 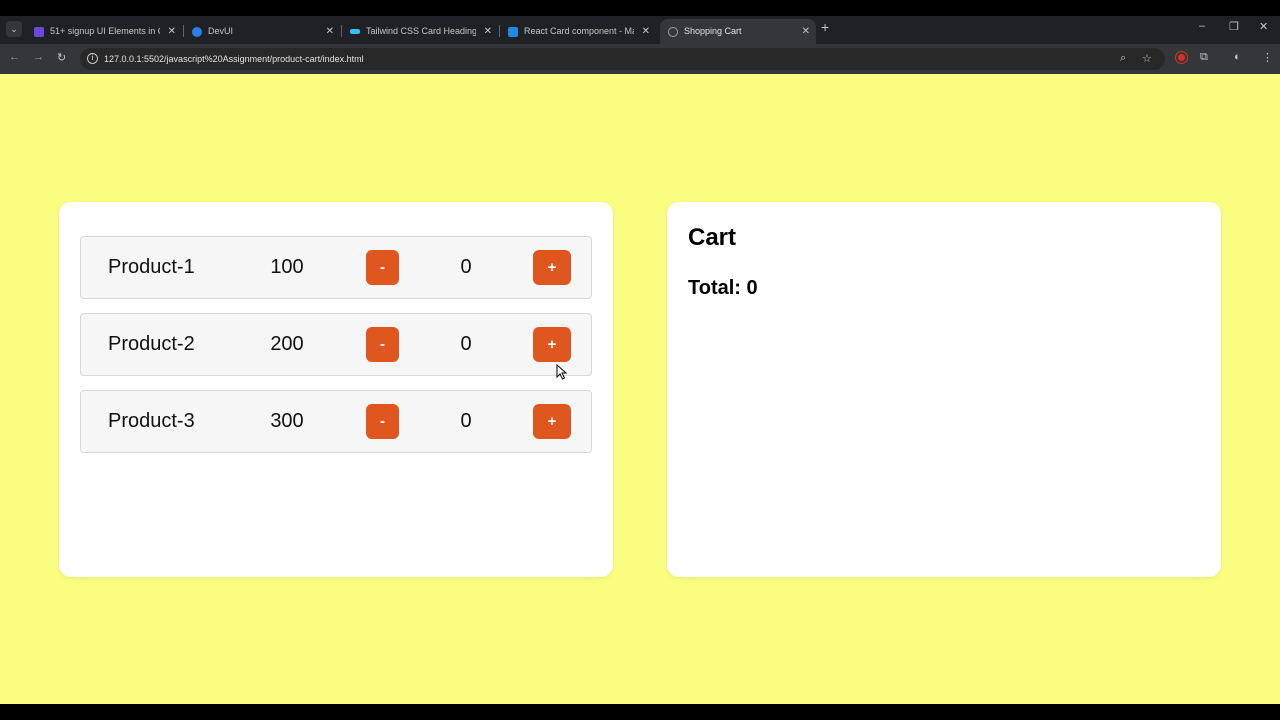 What do you see at coordinates (336, 421) in the screenshot?
I see `product-row: Product-3 300 - 0 +` at bounding box center [336, 421].